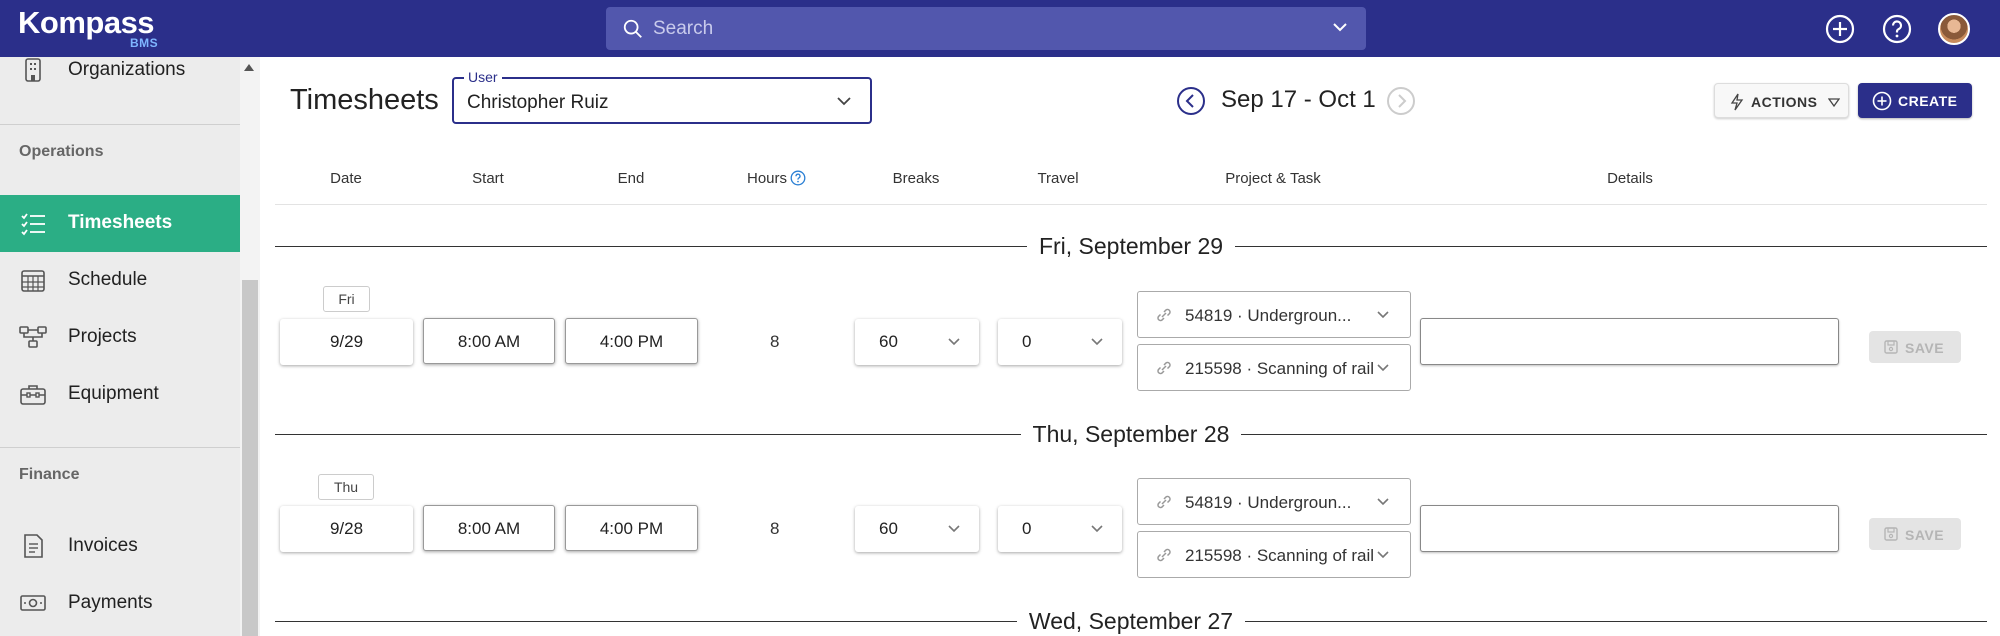 The height and width of the screenshot is (636, 2000). What do you see at coordinates (488, 178) in the screenshot?
I see `column-header-start: Start` at bounding box center [488, 178].